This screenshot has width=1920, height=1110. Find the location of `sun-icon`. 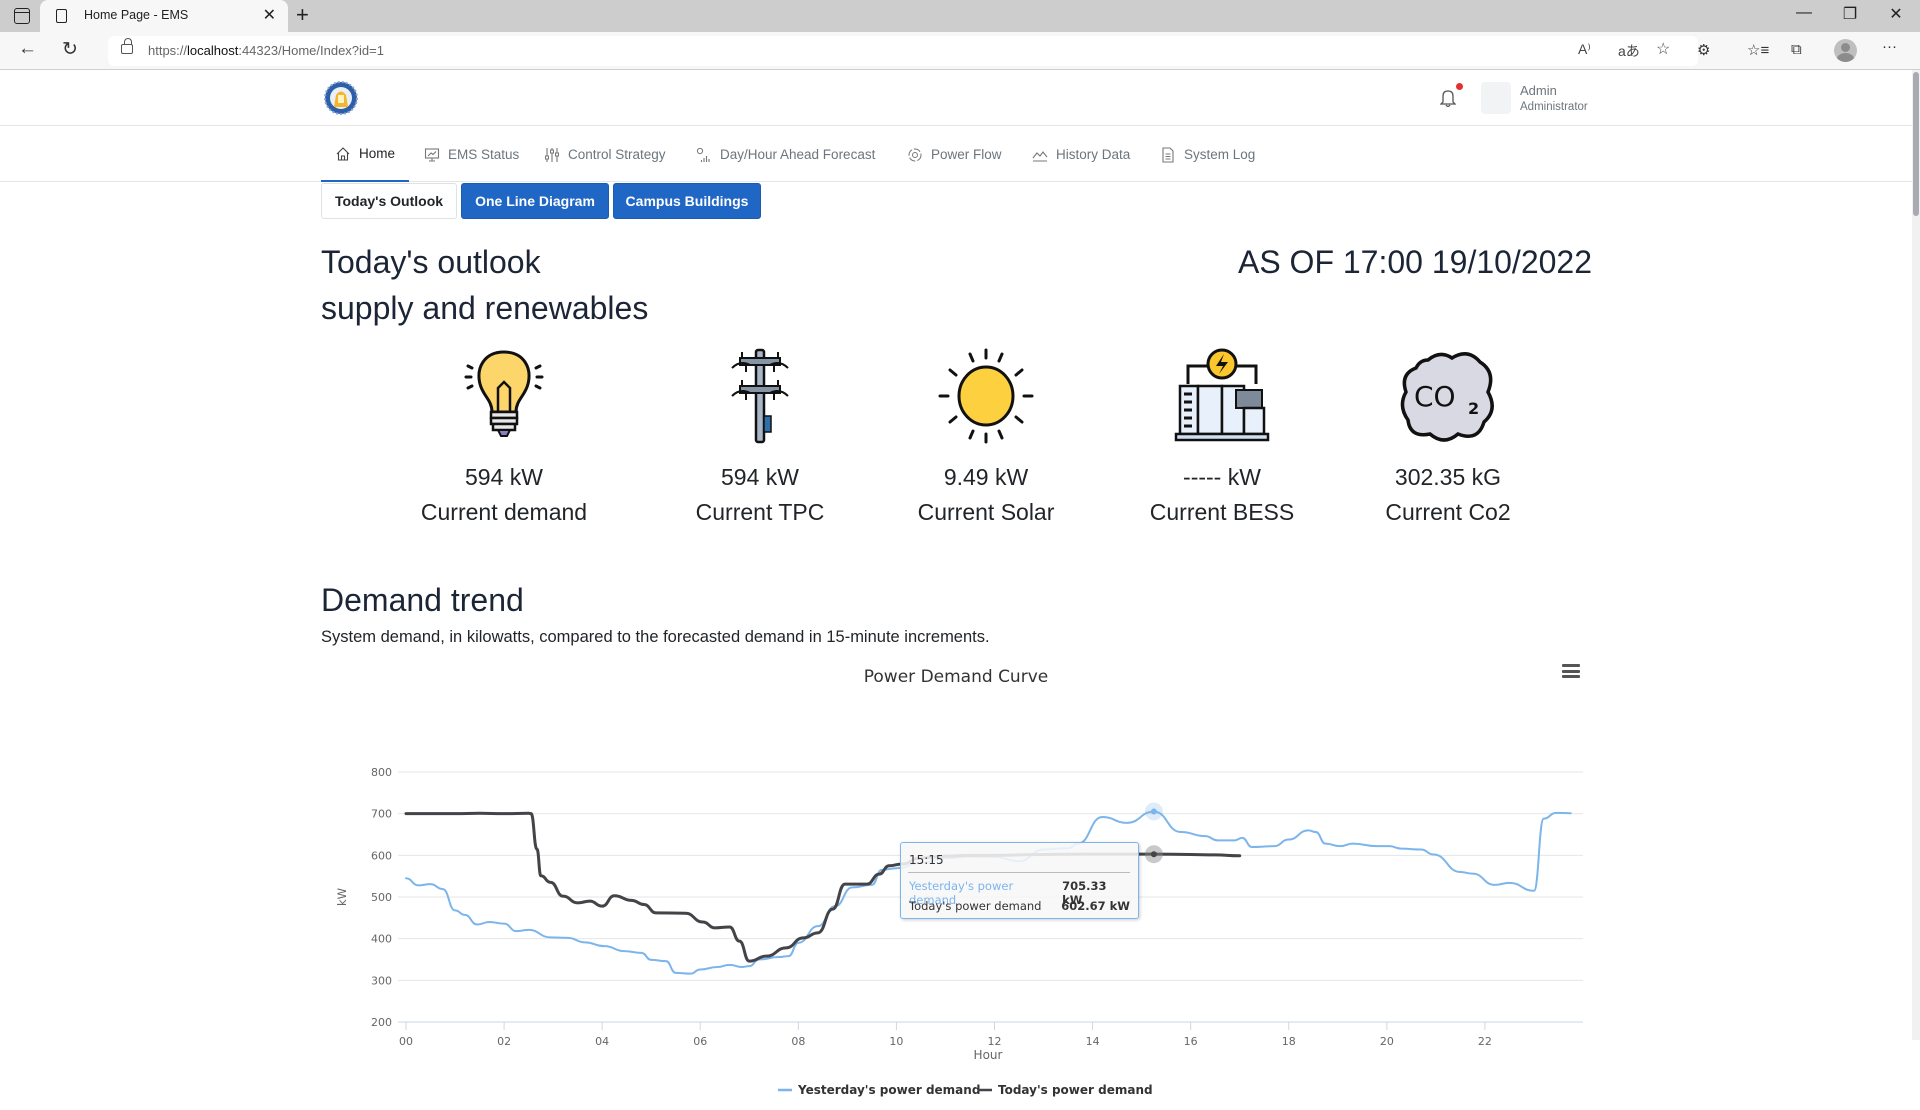

sun-icon is located at coordinates (986, 396).